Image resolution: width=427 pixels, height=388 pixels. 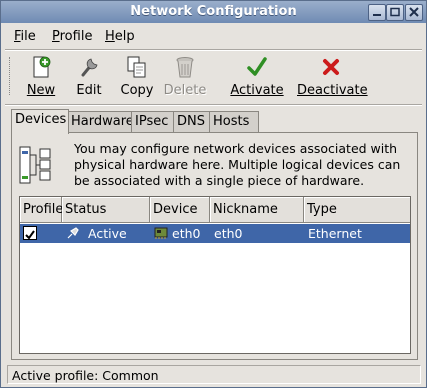 I want to click on tab-hosts: Hosts, so click(x=234, y=121).